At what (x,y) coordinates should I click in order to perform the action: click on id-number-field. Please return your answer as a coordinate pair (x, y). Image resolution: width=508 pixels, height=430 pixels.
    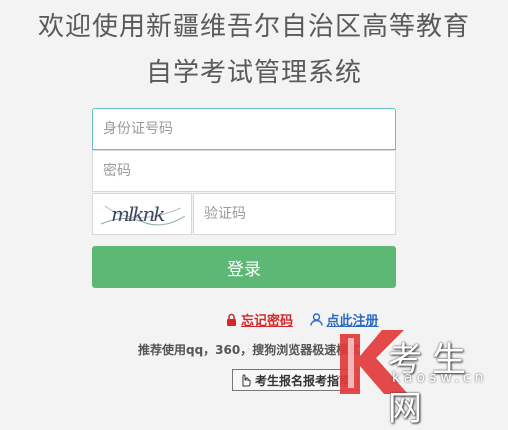
    Looking at the image, I should click on (244, 129).